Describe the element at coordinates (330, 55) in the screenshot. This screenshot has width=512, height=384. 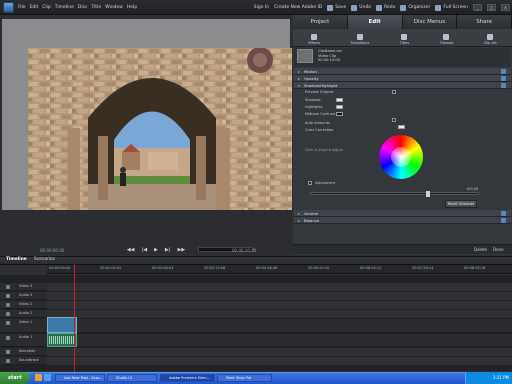
I see `clip-name: ClipName.avi Video Clip 00:00:10:00` at that location.